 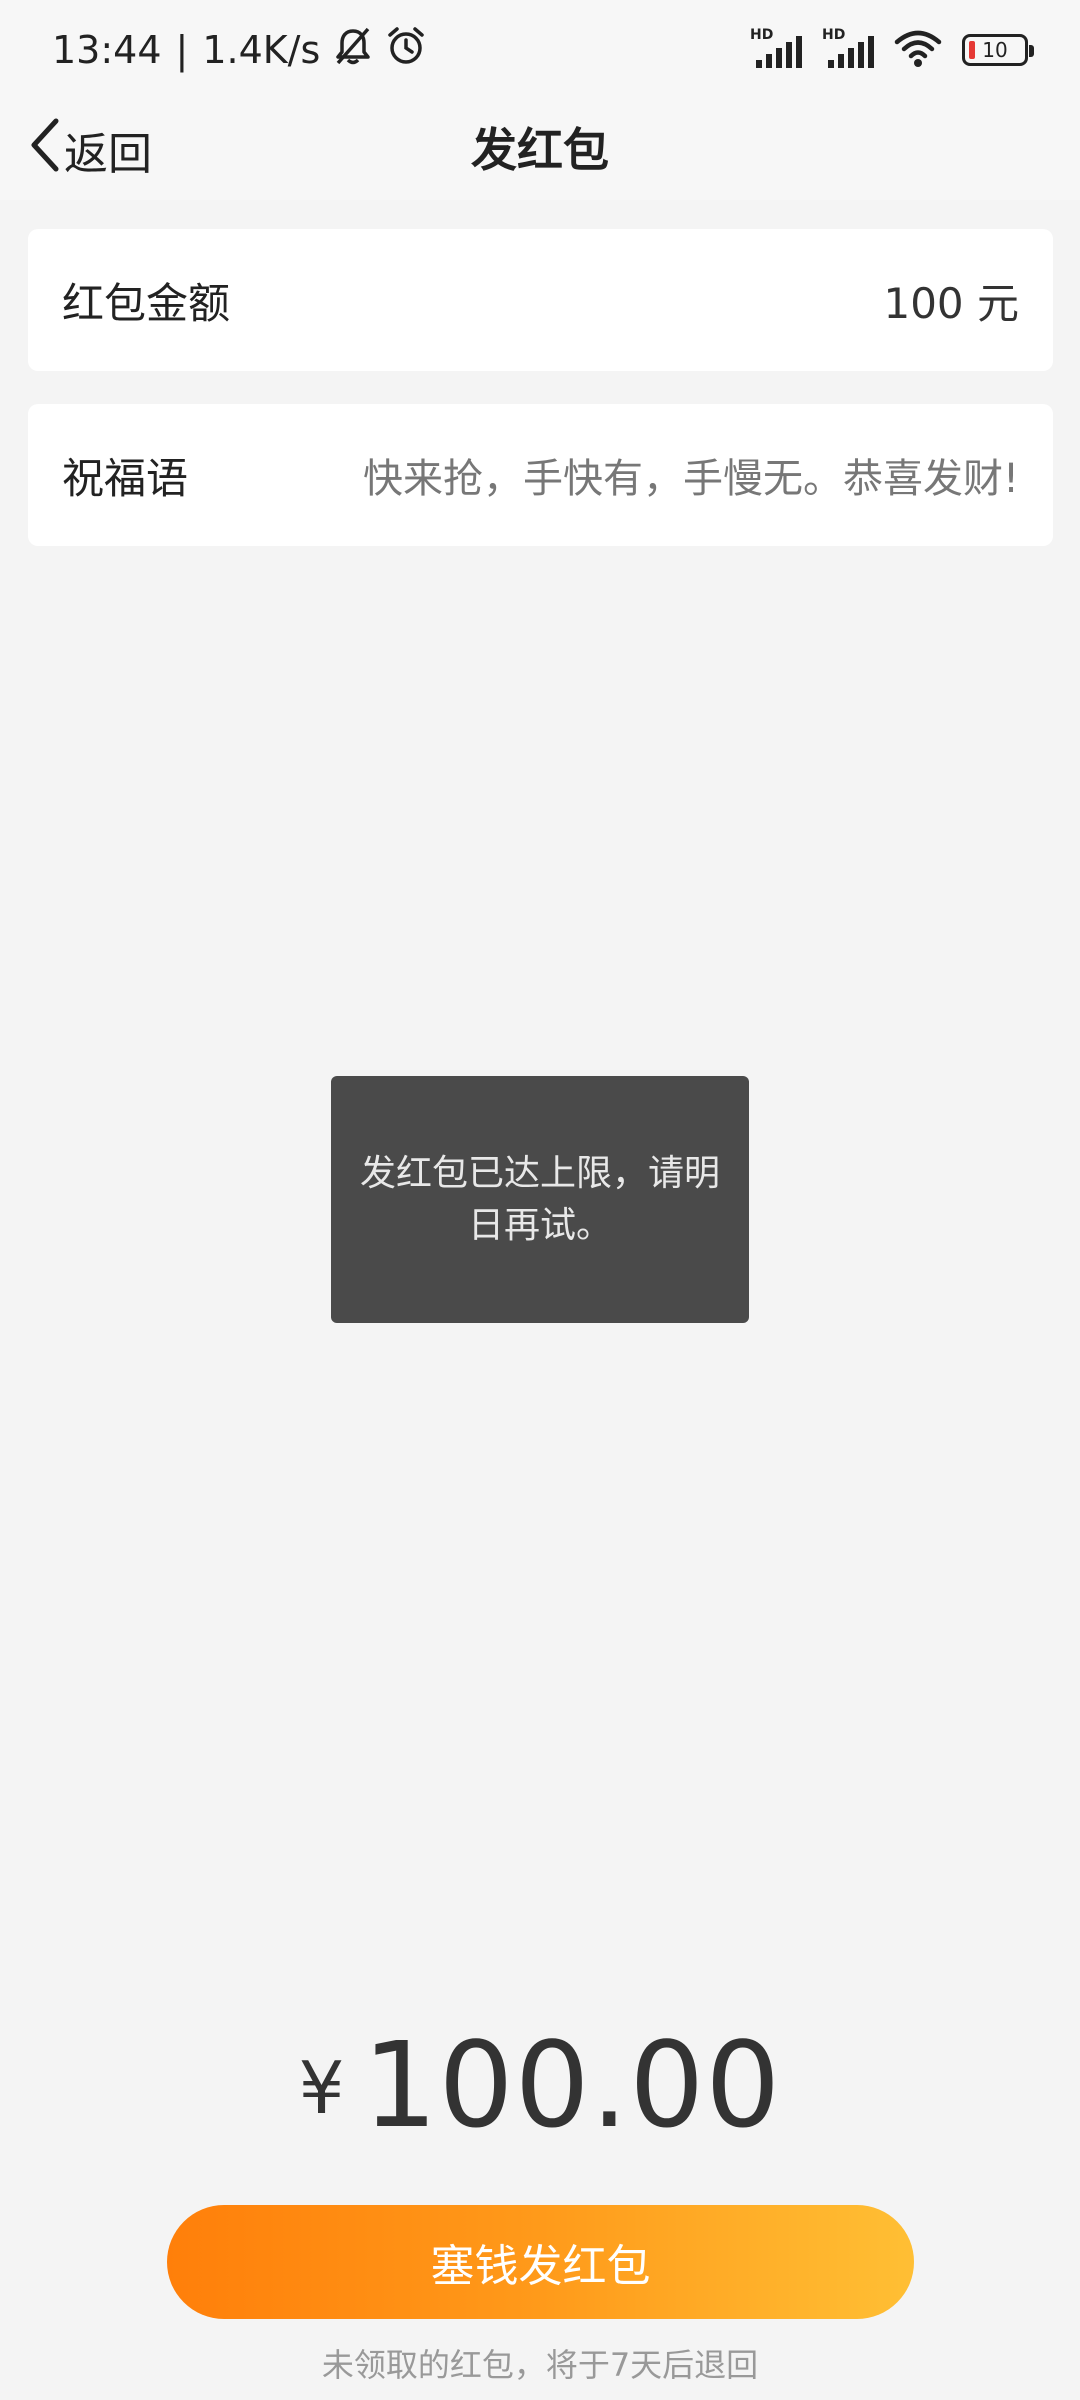 What do you see at coordinates (918, 50) in the screenshot?
I see `wifi-icon` at bounding box center [918, 50].